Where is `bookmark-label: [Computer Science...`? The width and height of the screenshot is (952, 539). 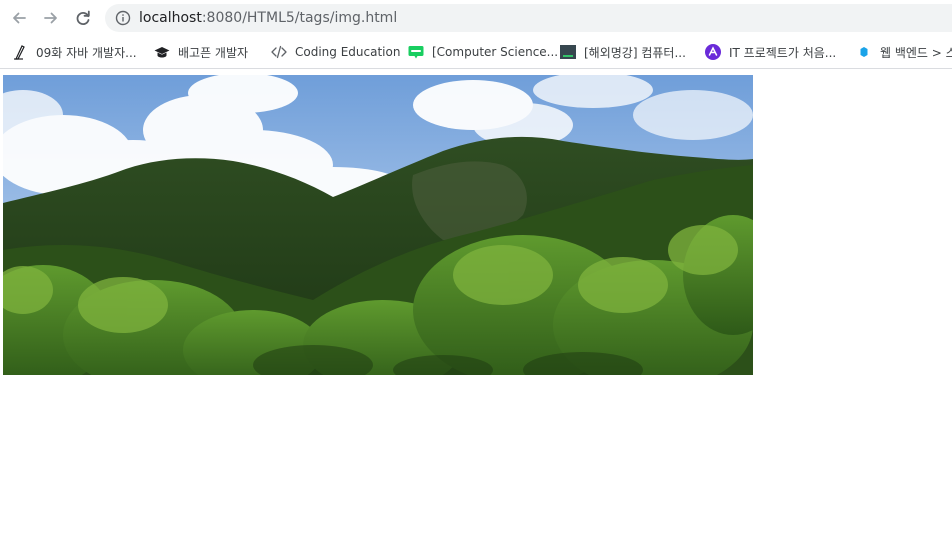 bookmark-label: [Computer Science... is located at coordinates (495, 52).